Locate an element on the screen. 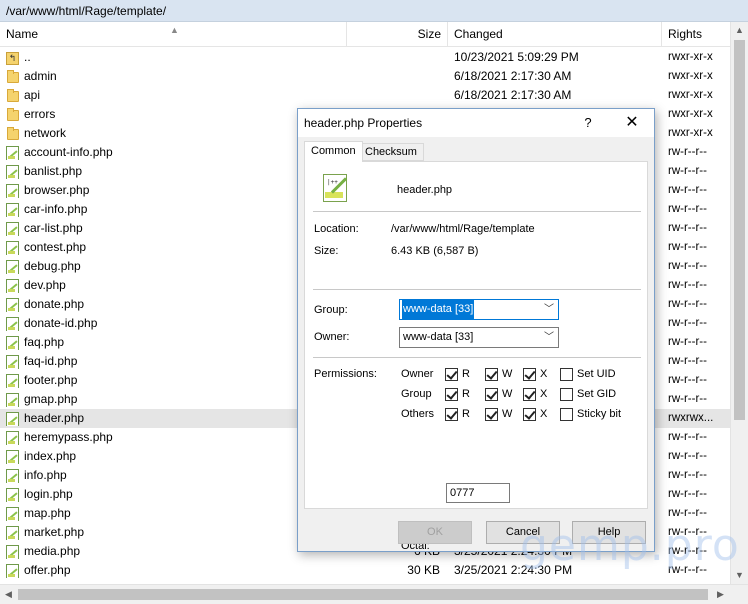 This screenshot has width=748, height=604. chevron-down-icon: ﹀ is located at coordinates (549, 309).